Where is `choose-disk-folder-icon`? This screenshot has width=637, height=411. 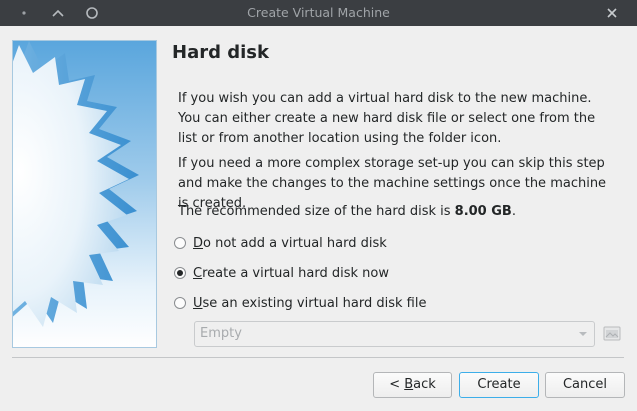 choose-disk-folder-icon is located at coordinates (612, 333).